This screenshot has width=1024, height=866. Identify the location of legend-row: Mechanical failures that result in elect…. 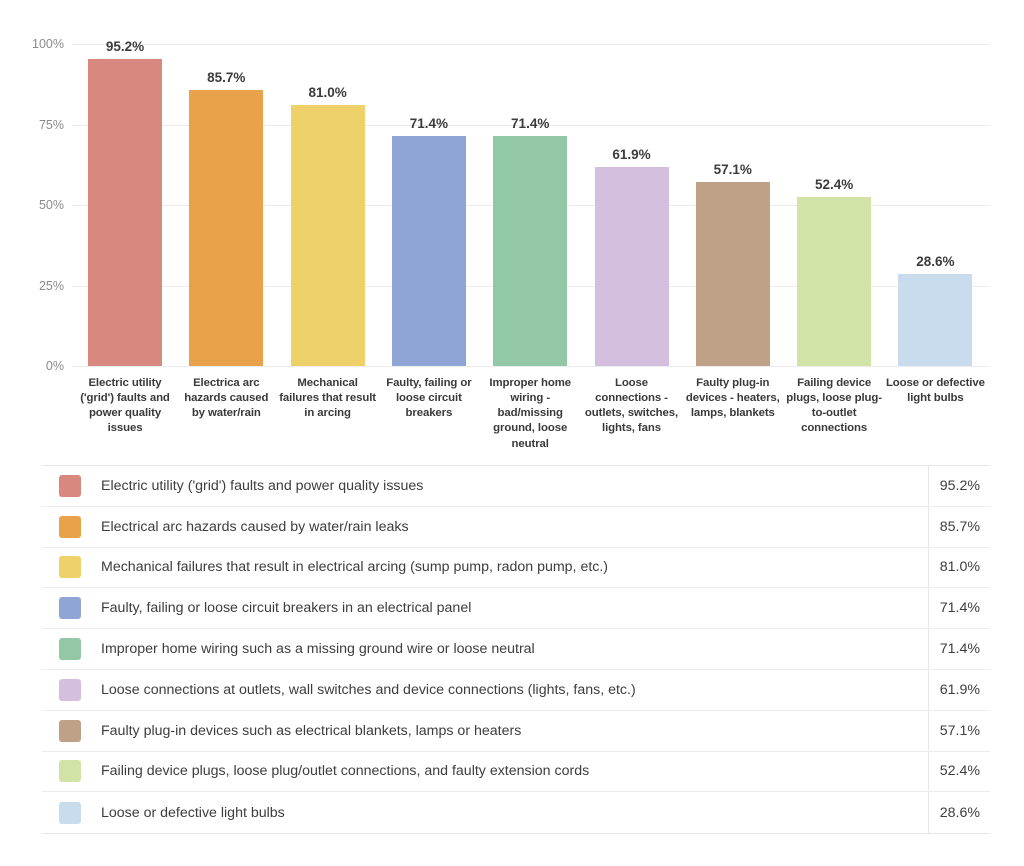
(516, 568).